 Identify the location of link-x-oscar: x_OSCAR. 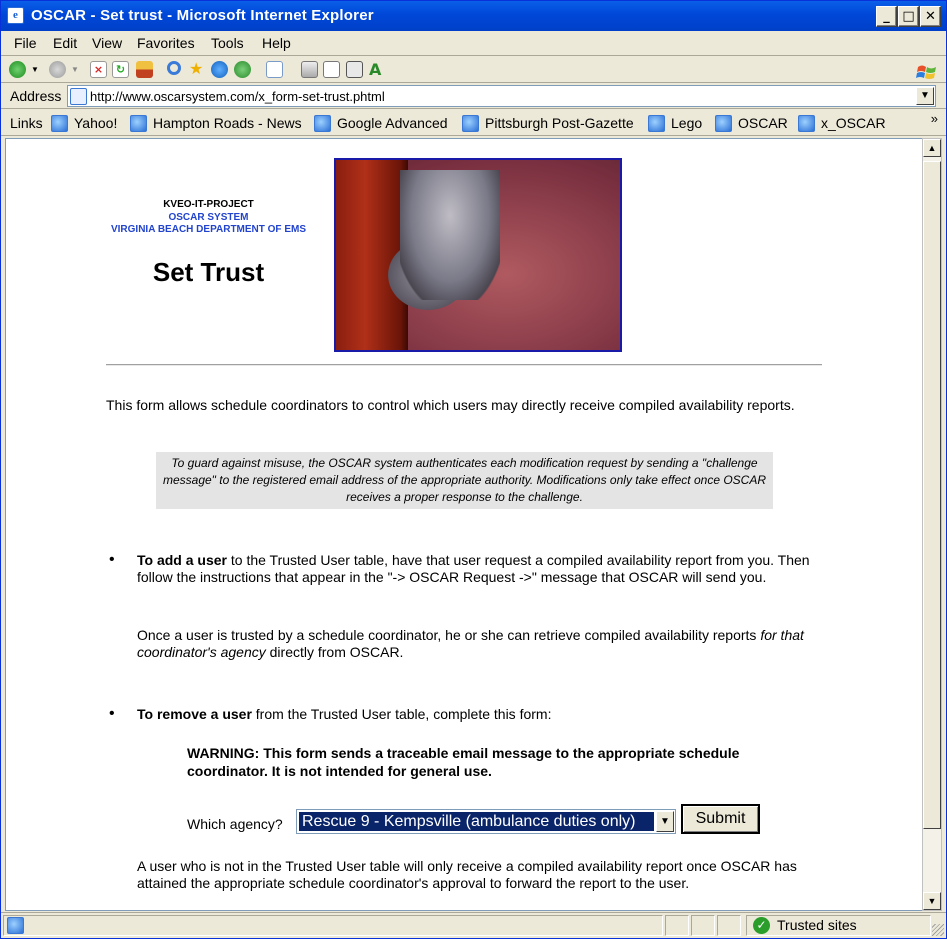
(842, 123).